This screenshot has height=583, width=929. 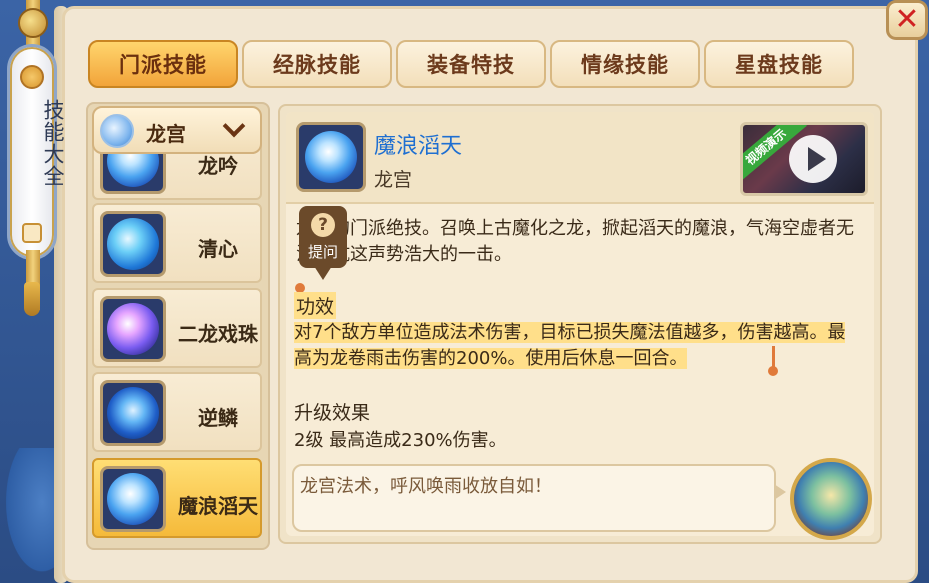 What do you see at coordinates (332, 413) in the screenshot?
I see `upgrade-heading: 升级效果` at bounding box center [332, 413].